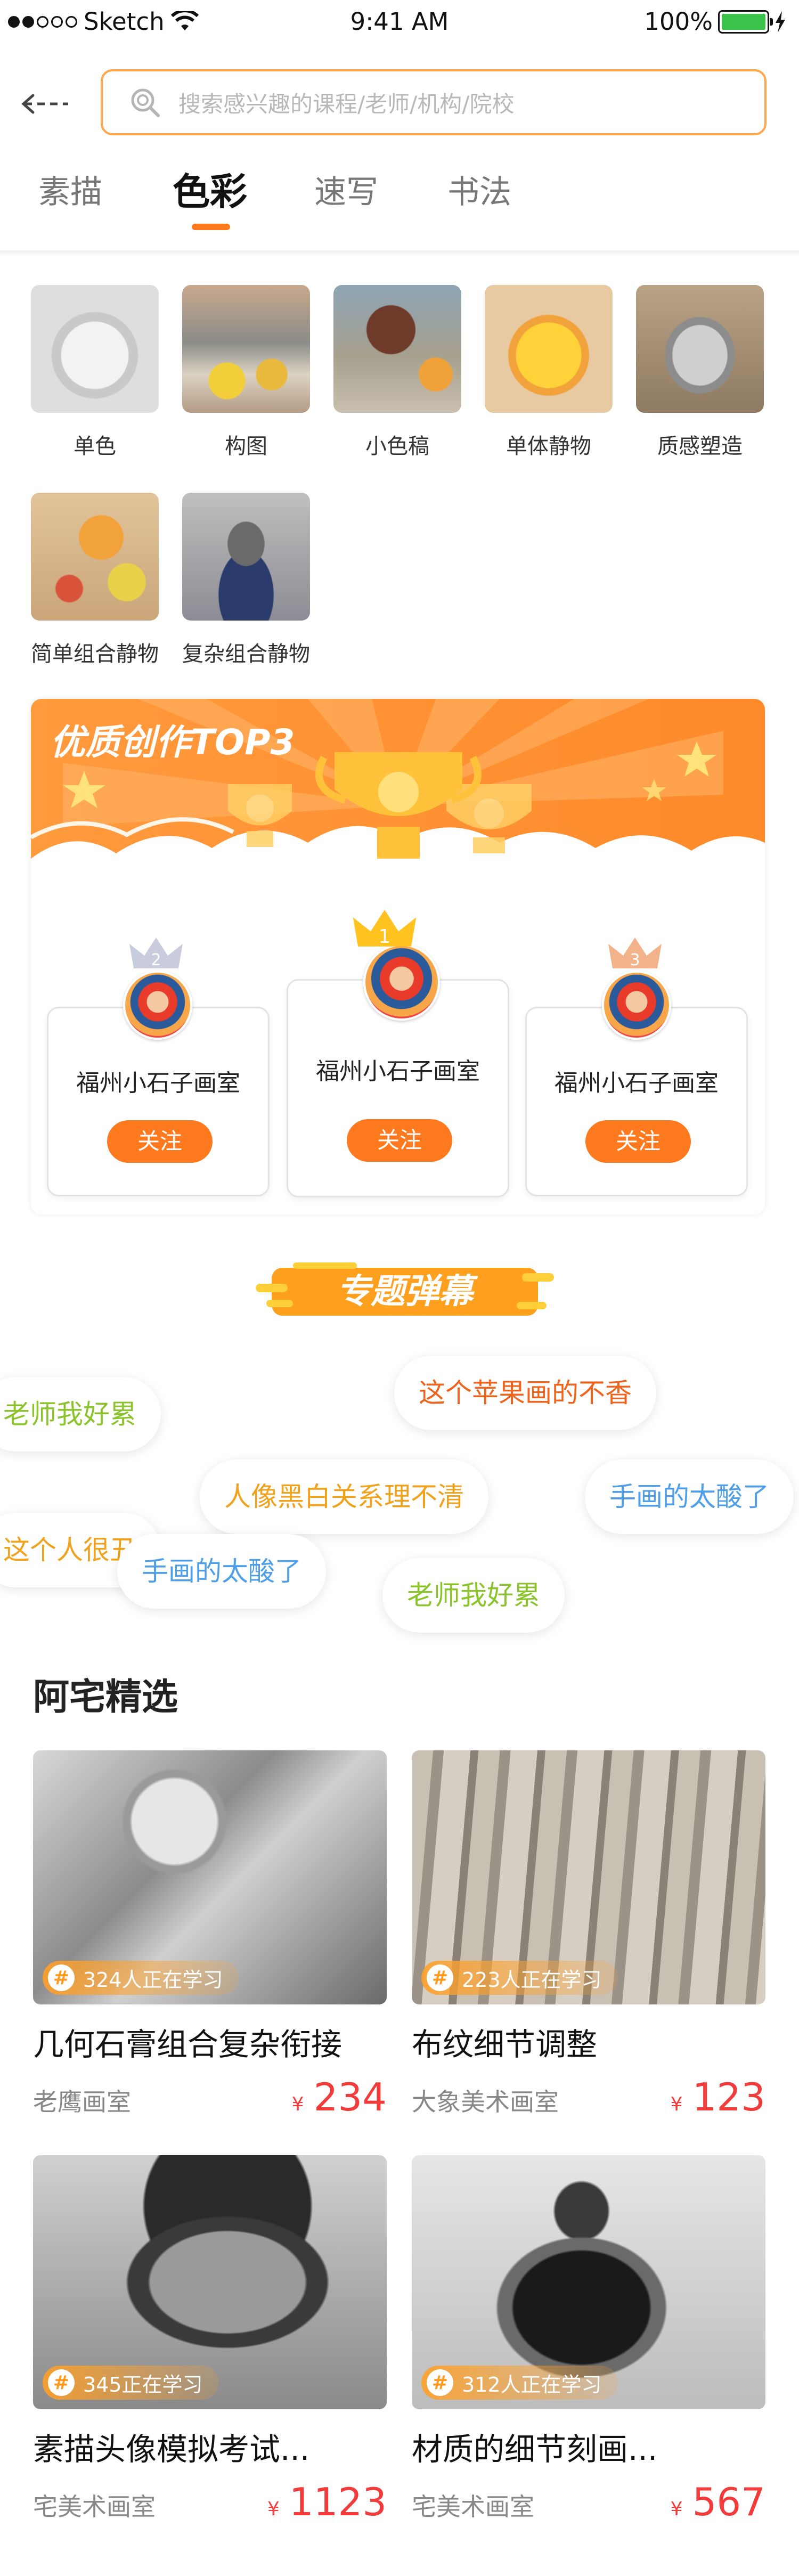 The width and height of the screenshot is (799, 2576). What do you see at coordinates (95, 447) in the screenshot?
I see `category-label: 单色` at bounding box center [95, 447].